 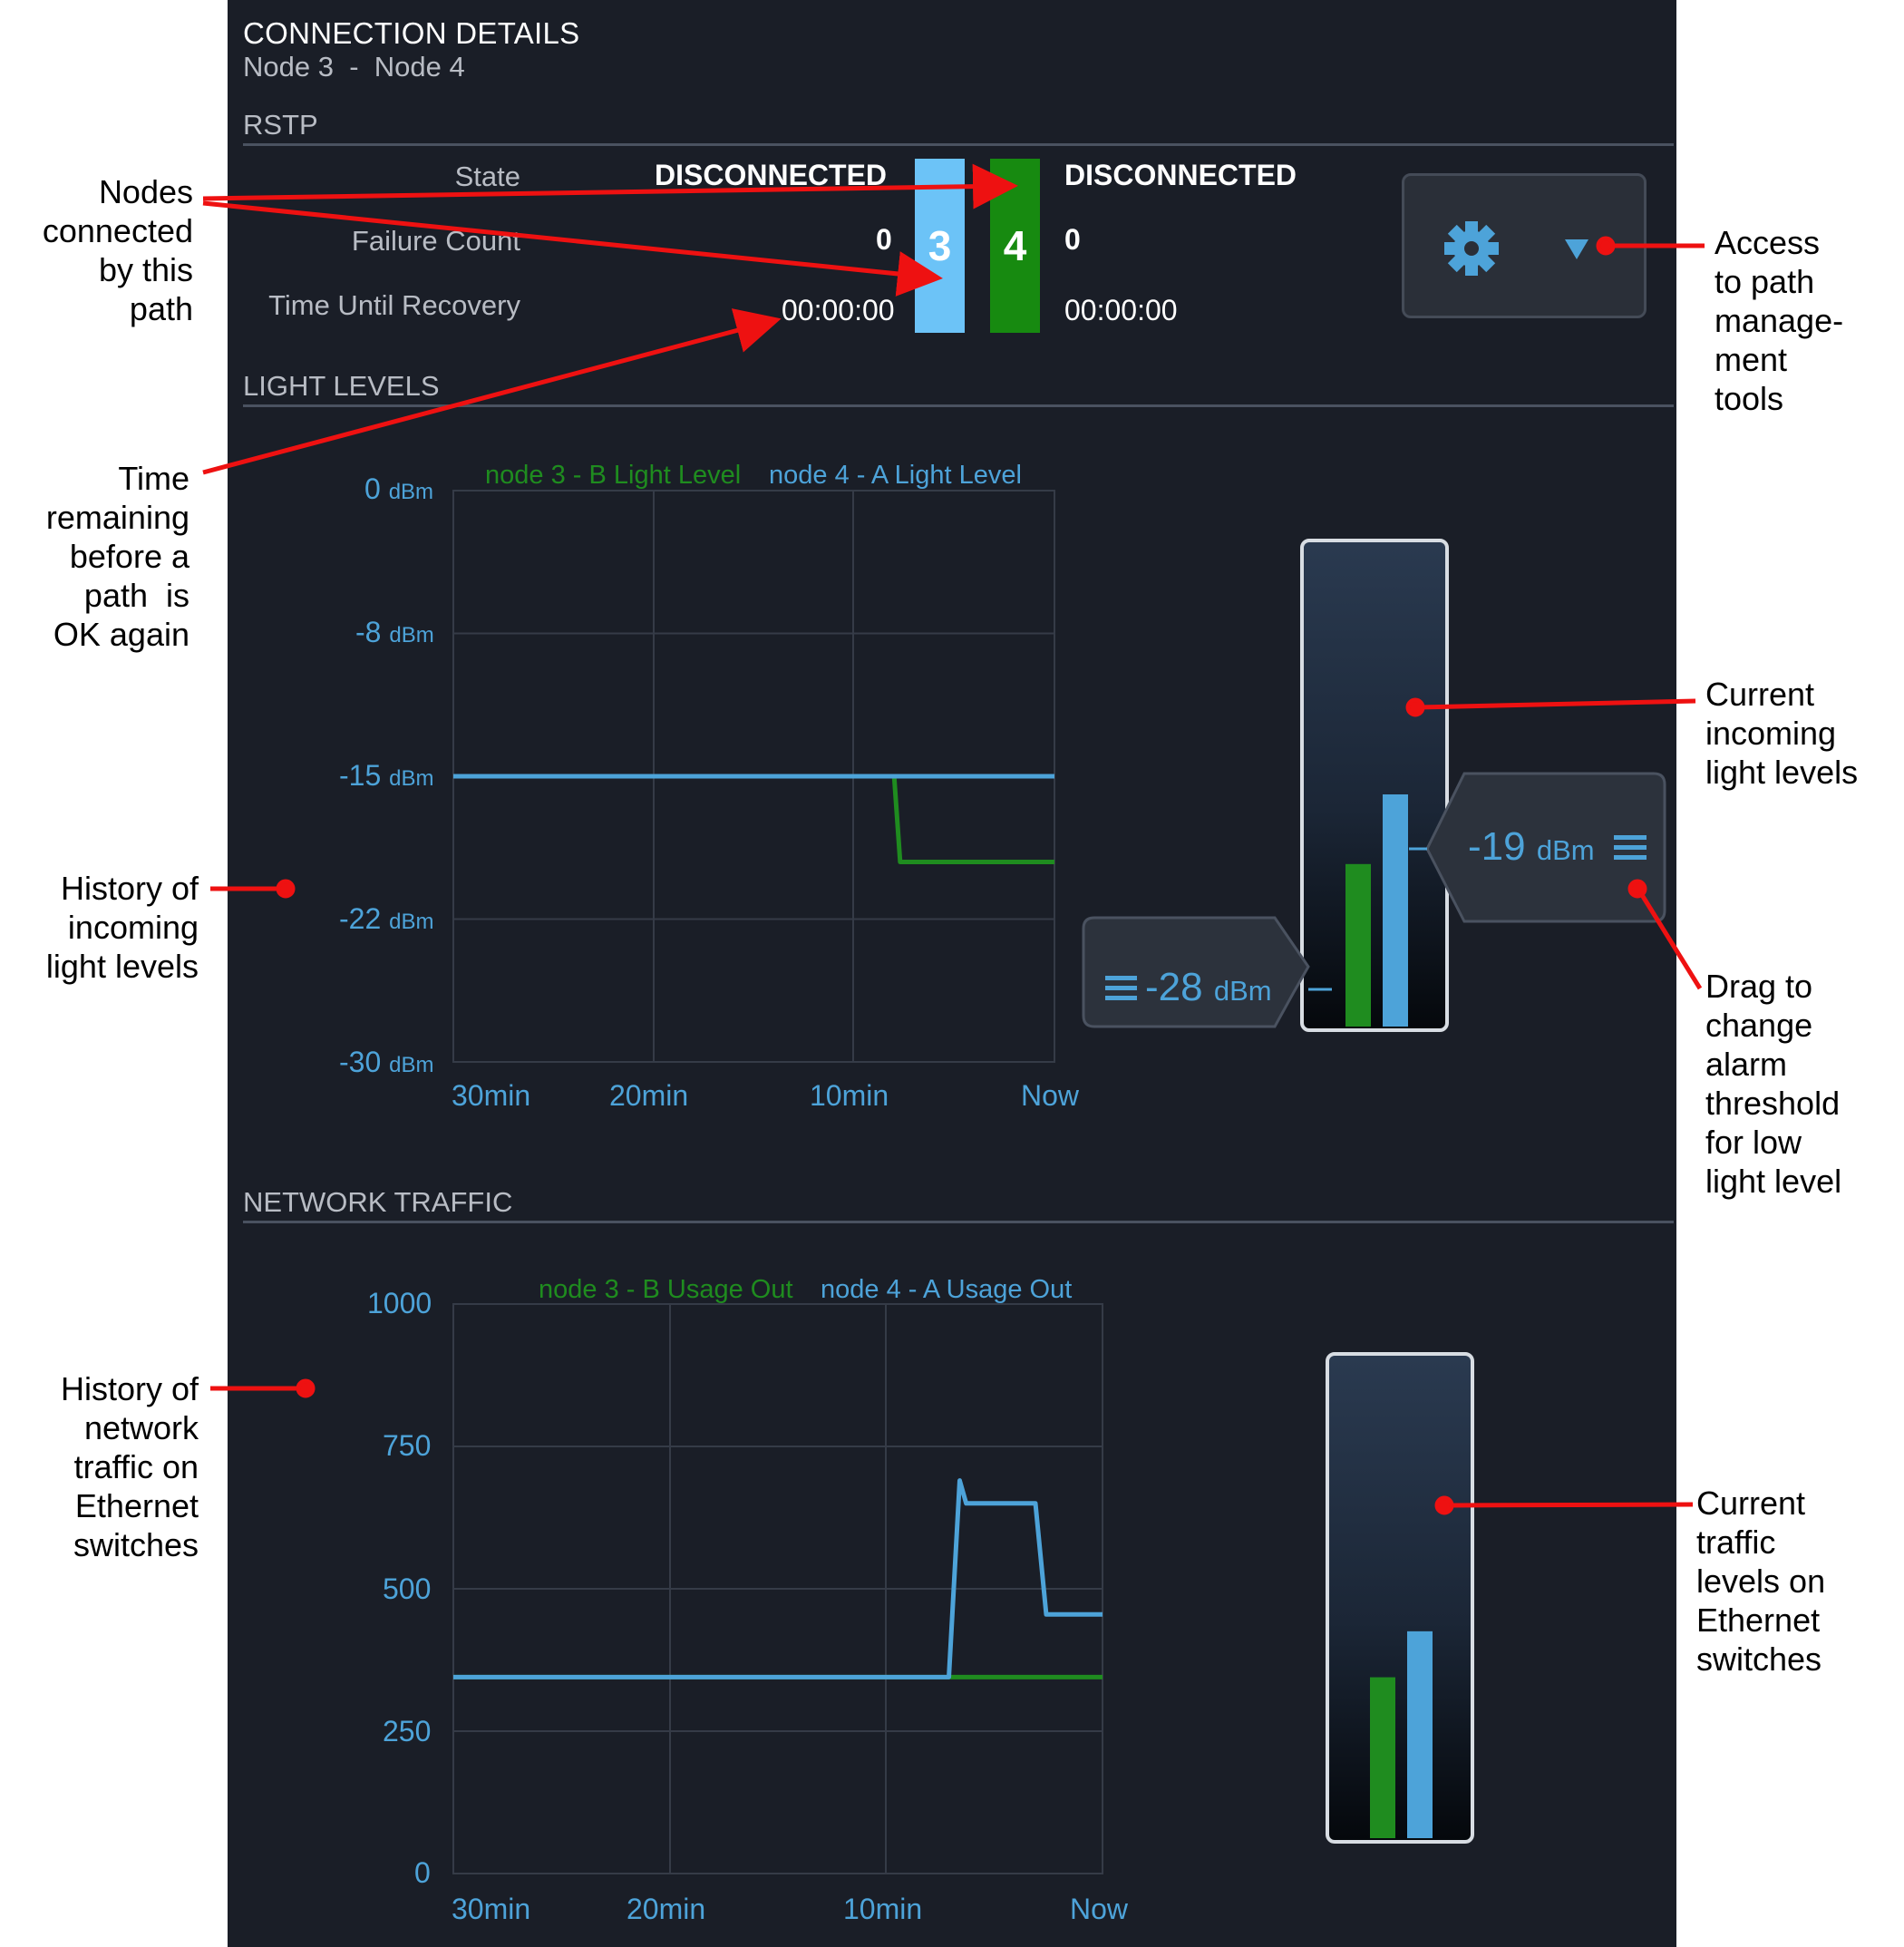 I want to click on high-alarm-handle-icon, so click(x=1630, y=847).